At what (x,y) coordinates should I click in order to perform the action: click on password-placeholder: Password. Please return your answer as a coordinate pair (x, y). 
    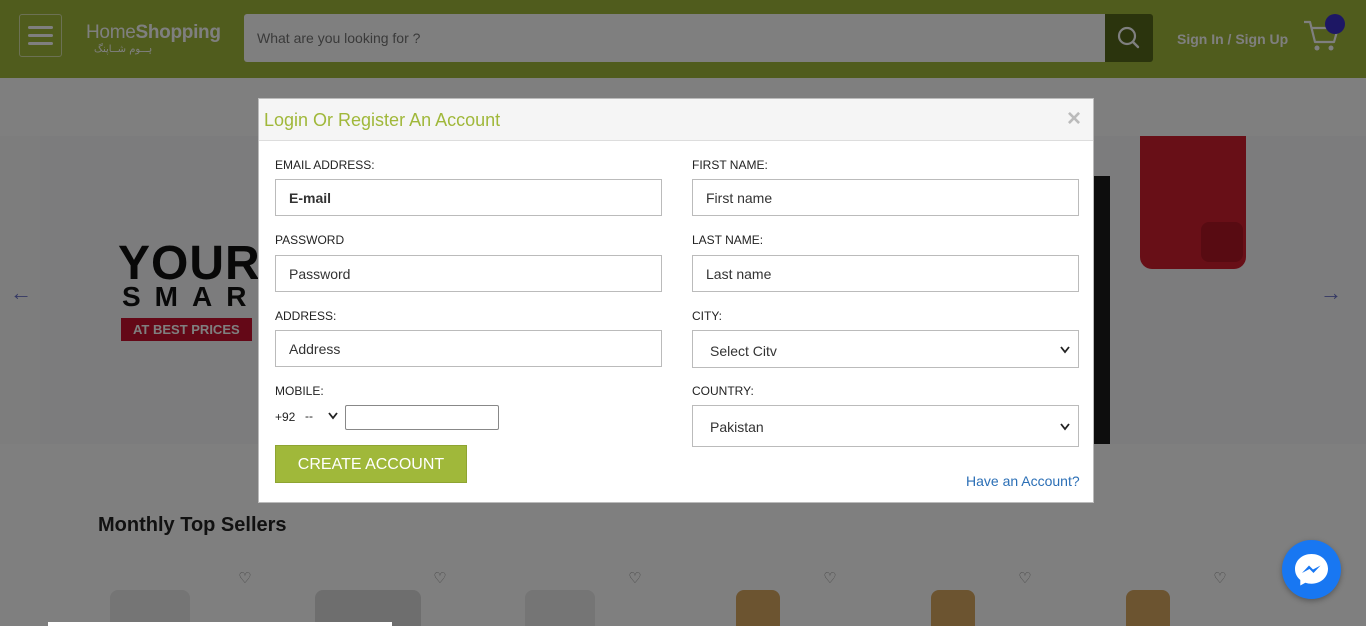
    Looking at the image, I should click on (320, 274).